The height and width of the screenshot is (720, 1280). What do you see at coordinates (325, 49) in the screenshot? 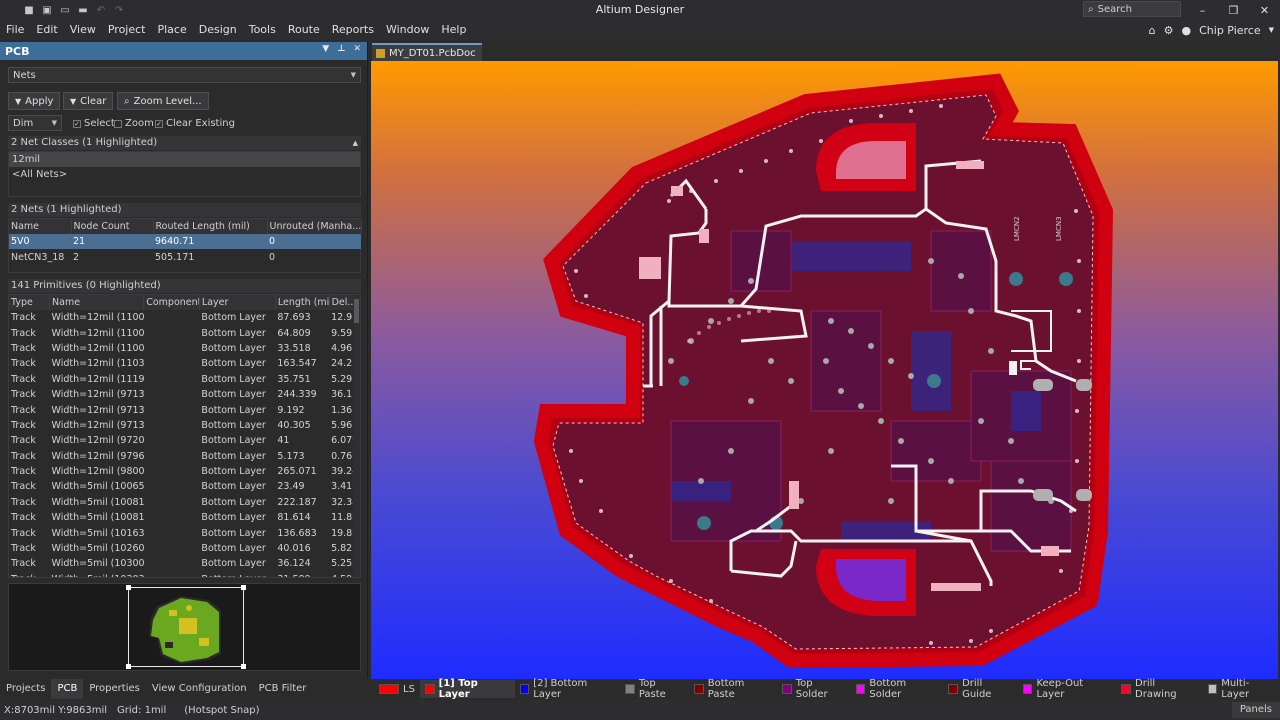
I see `panel-menu-icon: ▼` at bounding box center [325, 49].